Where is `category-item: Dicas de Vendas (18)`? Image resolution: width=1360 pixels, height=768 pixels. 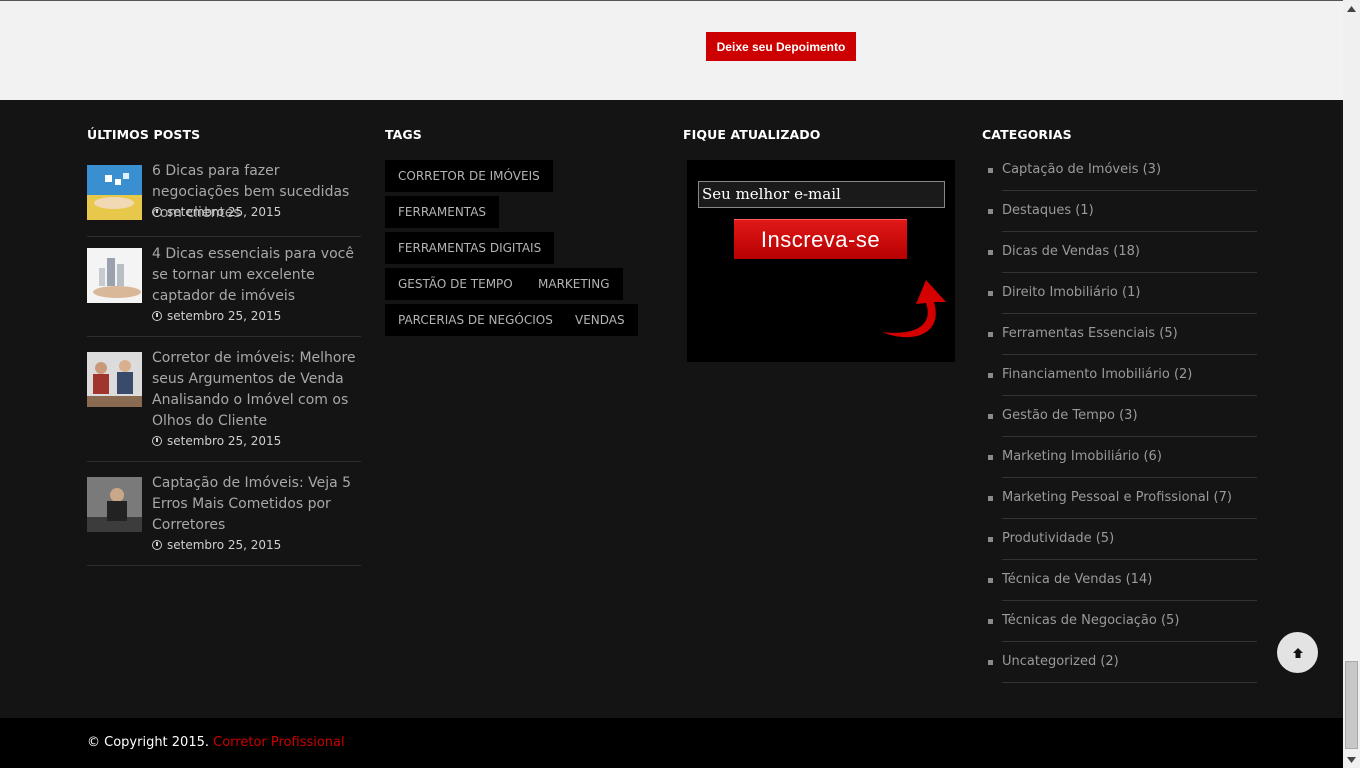
category-item: Dicas de Vendas (18) is located at coordinates (1129, 252).